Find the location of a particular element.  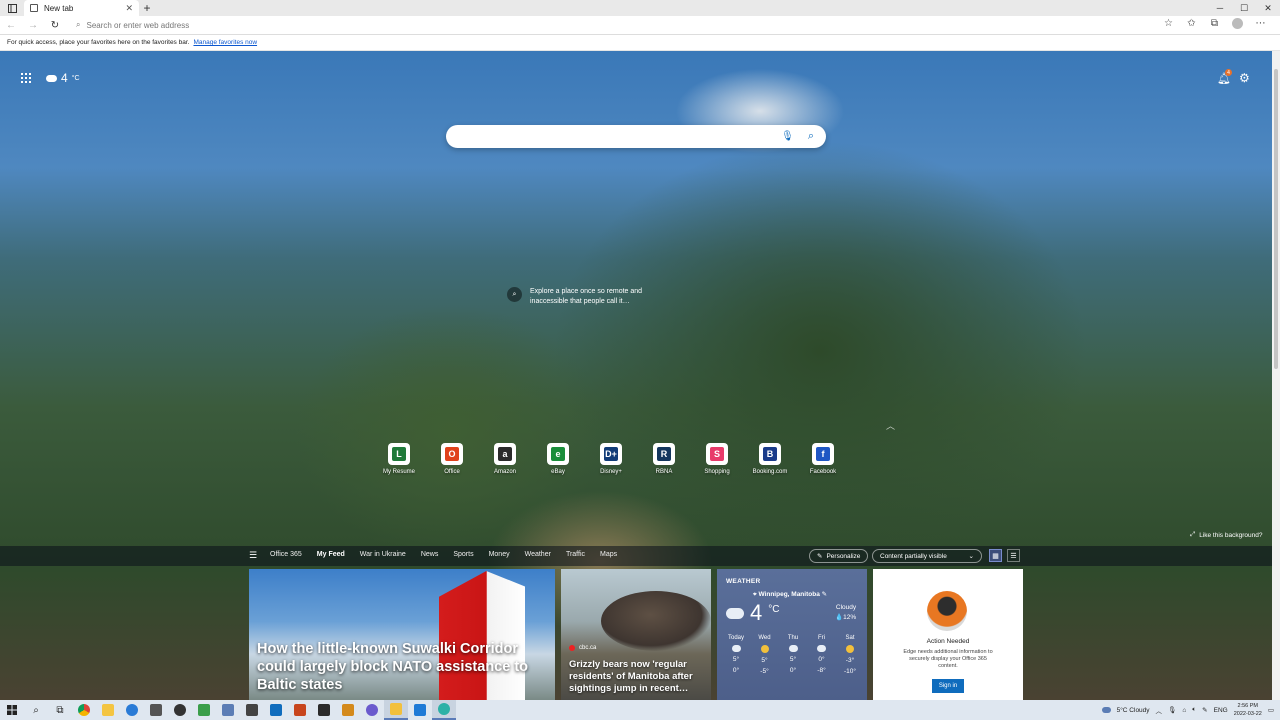

sticky-notes-icon is located at coordinates (396, 710).